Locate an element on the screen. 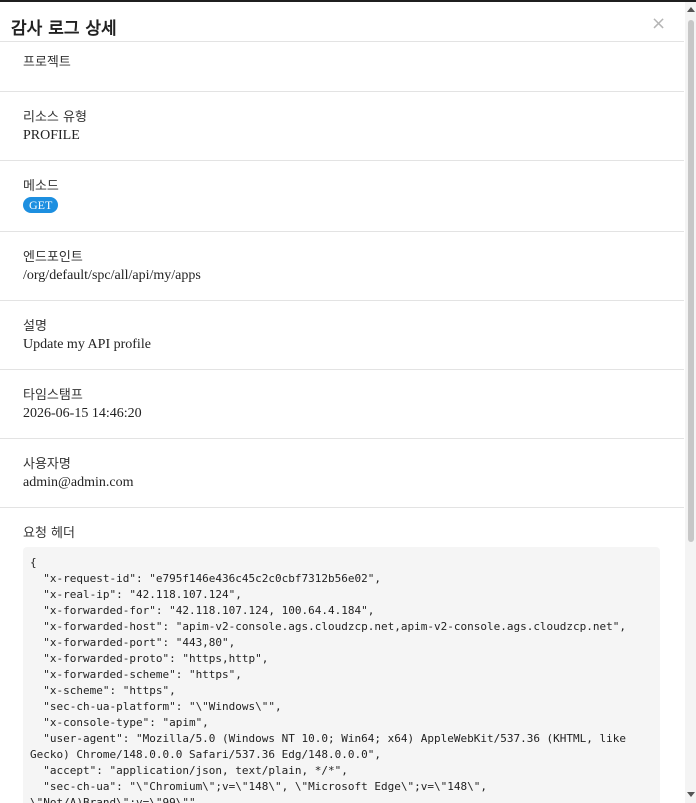 This screenshot has height=803, width=696. field-value-timestamp: 2026-06-15 14:46:20 is located at coordinates (82, 413).